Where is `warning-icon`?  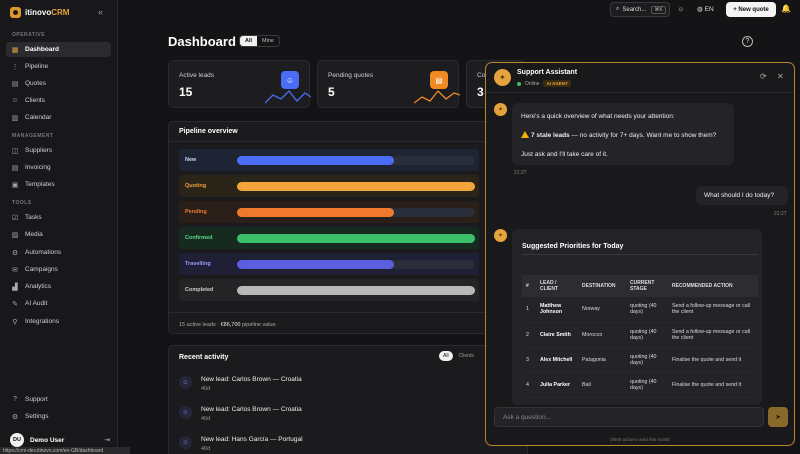
warning-icon is located at coordinates (525, 134).